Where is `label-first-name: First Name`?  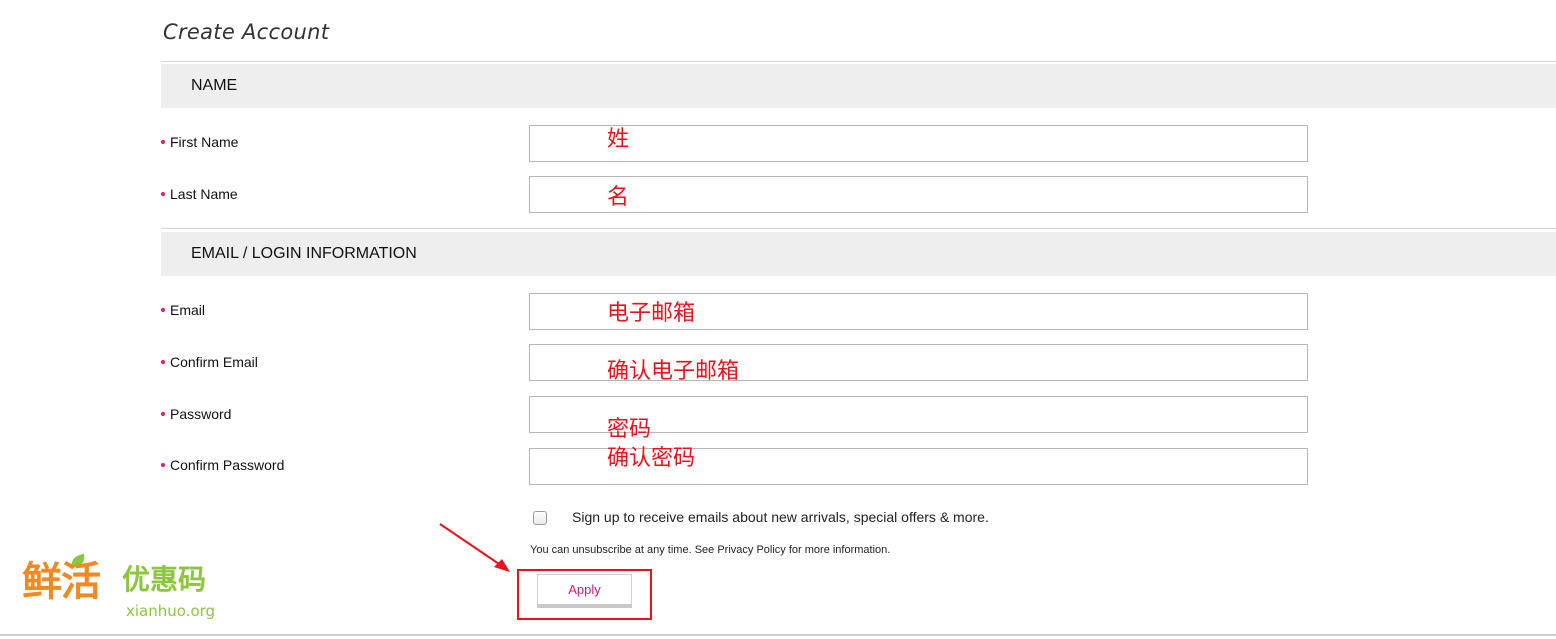
label-first-name: First Name is located at coordinates (199, 142).